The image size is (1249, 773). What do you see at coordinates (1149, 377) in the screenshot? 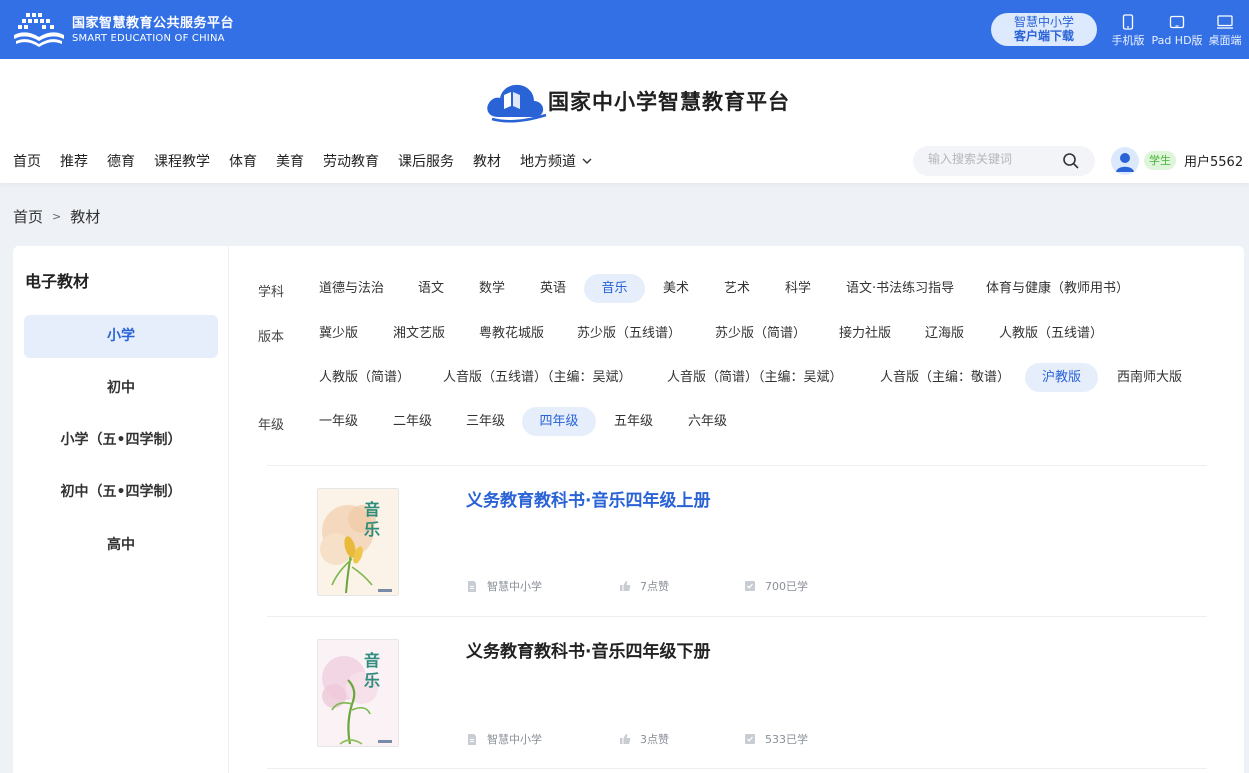
I see `edition-chip: 西南师大版` at bounding box center [1149, 377].